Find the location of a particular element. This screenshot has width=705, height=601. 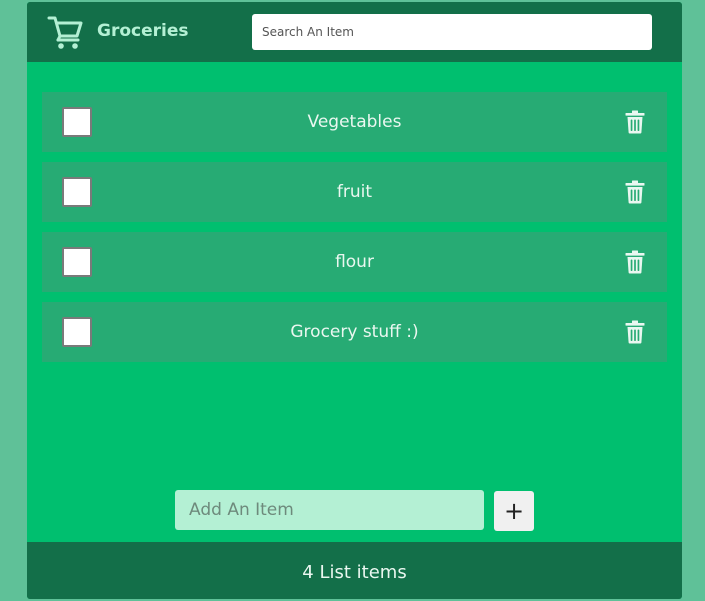

header: Groceries is located at coordinates (354, 32).